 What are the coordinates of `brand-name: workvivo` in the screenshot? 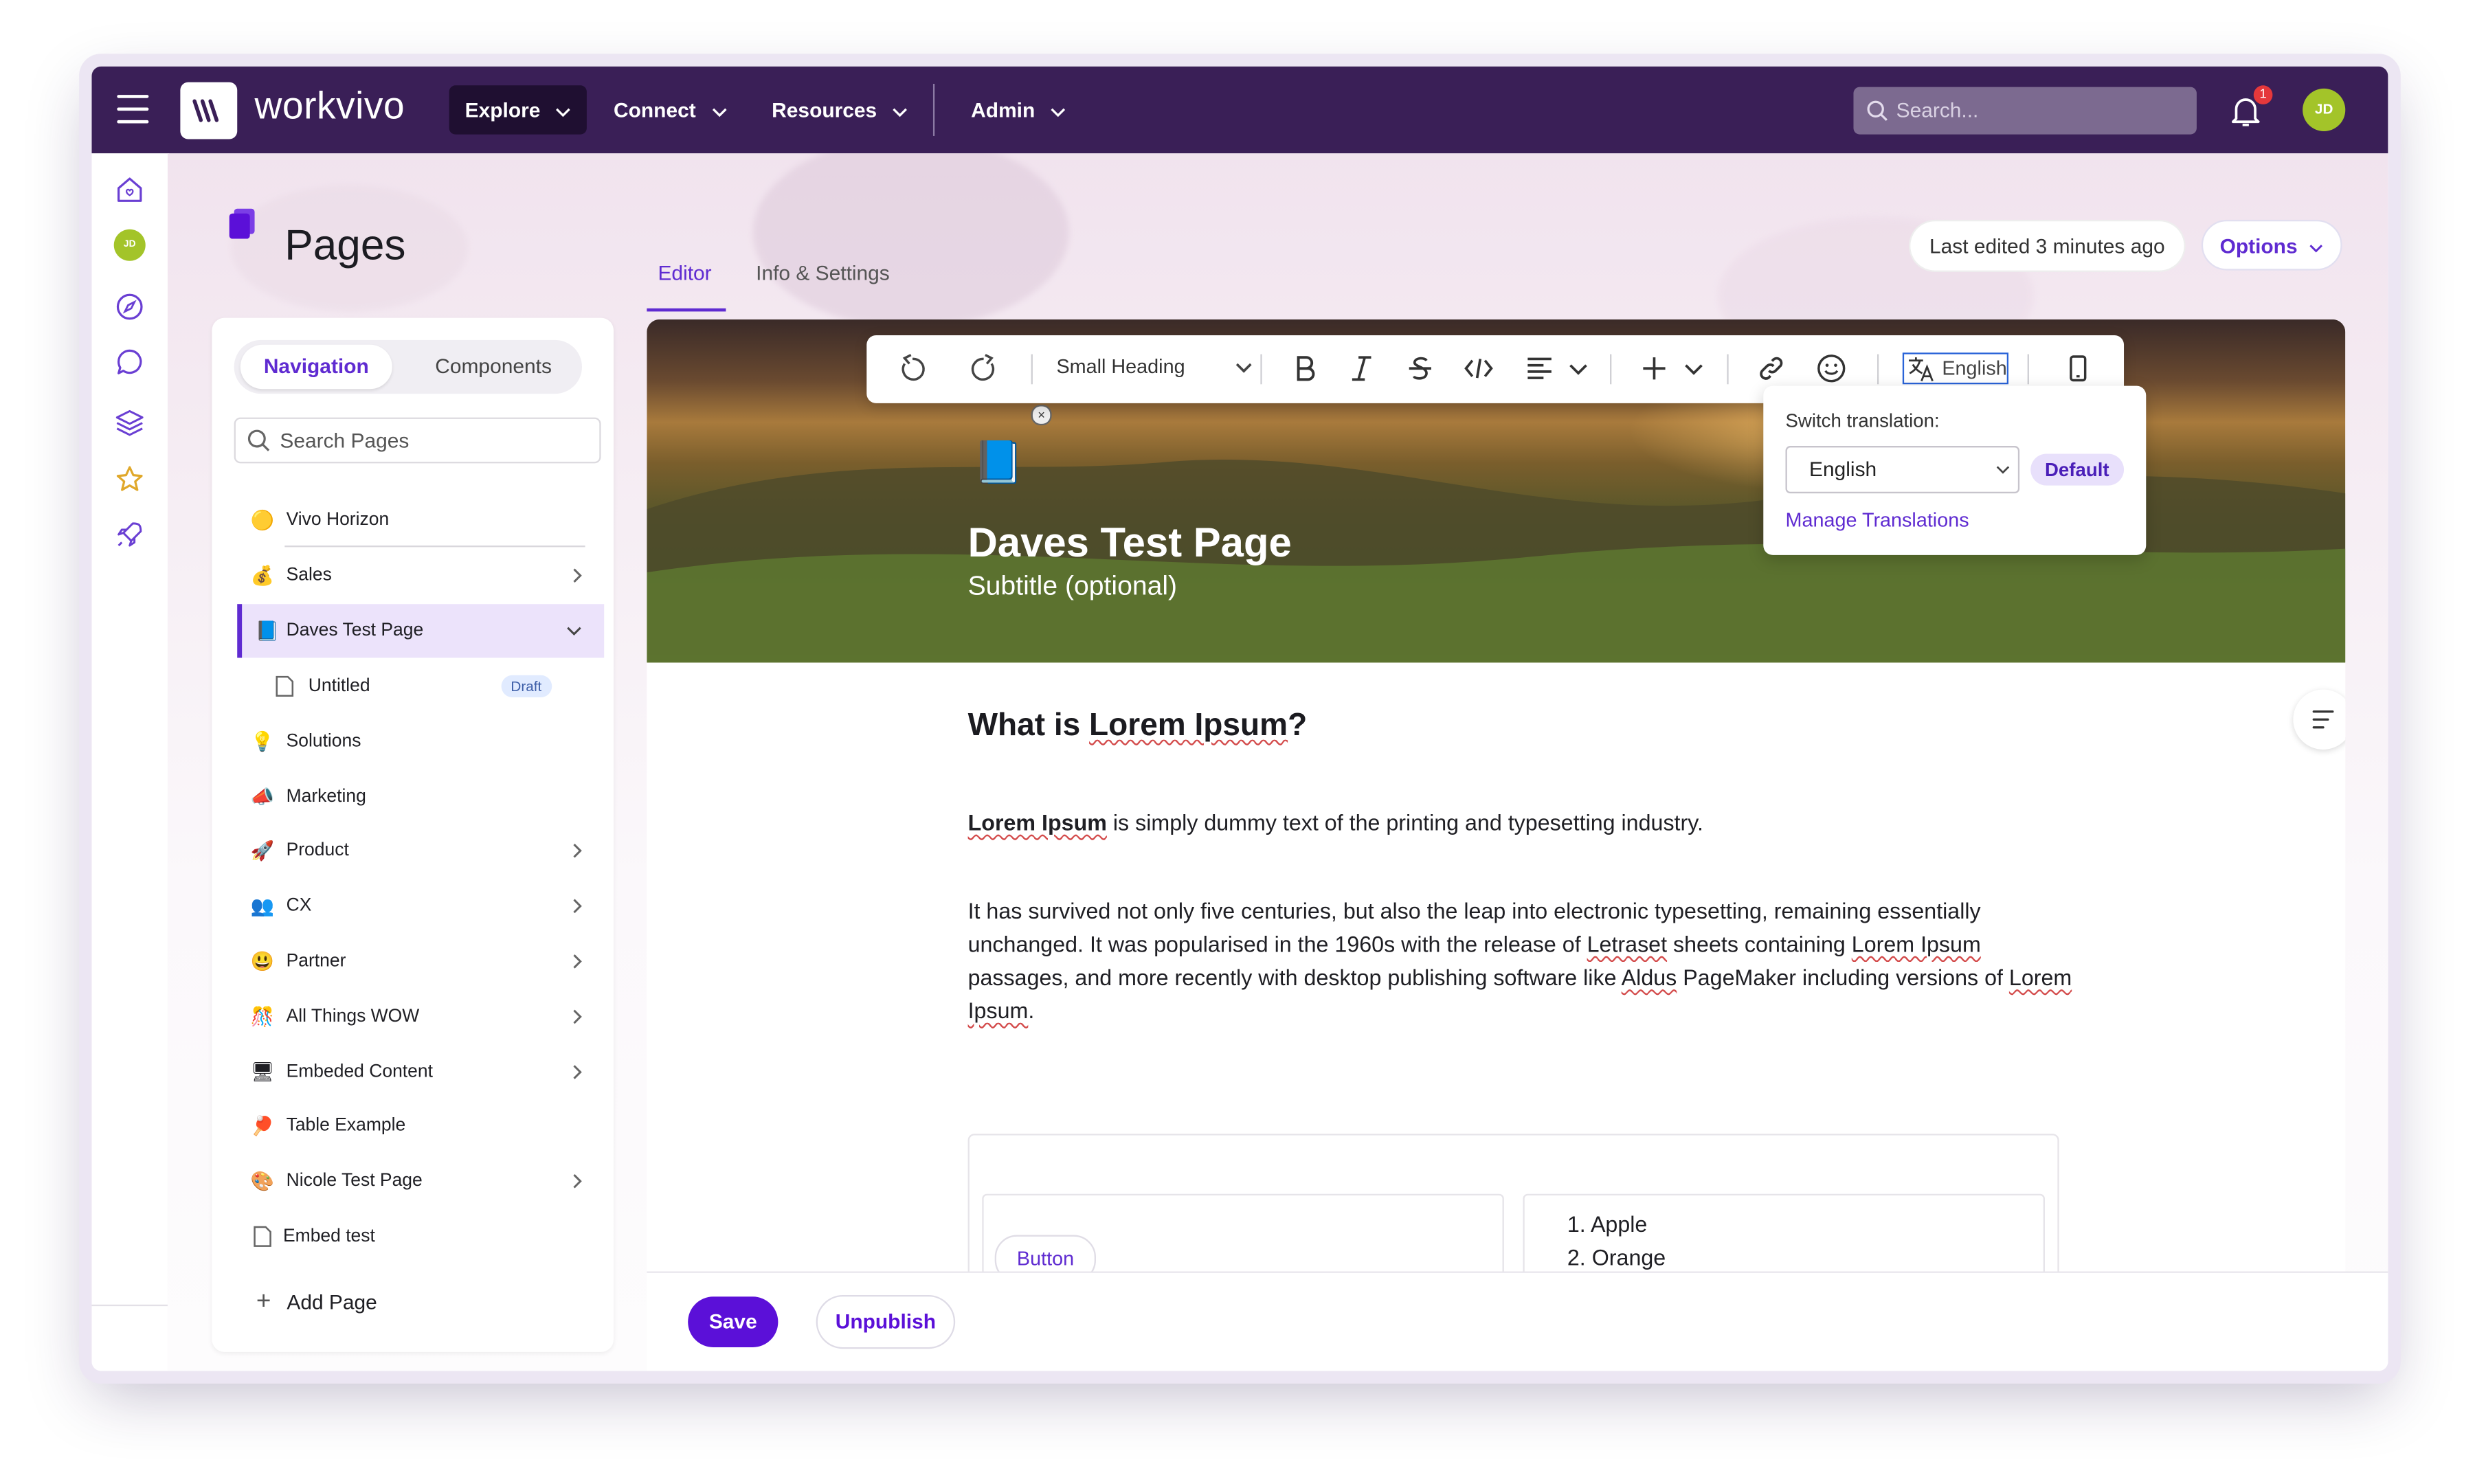 It's located at (330, 107).